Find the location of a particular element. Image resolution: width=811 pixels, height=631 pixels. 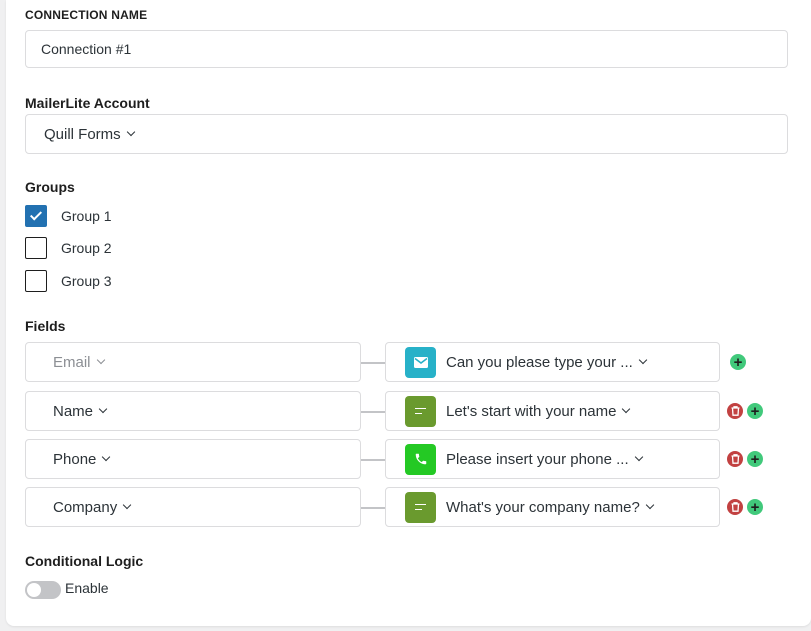

account-select-value: Quill Forms is located at coordinates (82, 134).